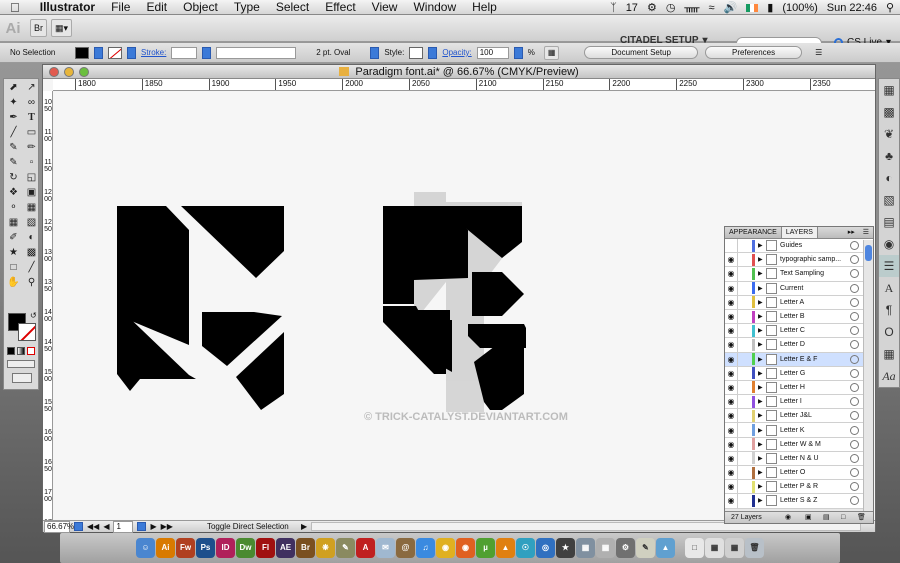 The image size is (900, 563). What do you see at coordinates (889, 156) in the screenshot?
I see `symbols-panel-icon: ♣` at bounding box center [889, 156].